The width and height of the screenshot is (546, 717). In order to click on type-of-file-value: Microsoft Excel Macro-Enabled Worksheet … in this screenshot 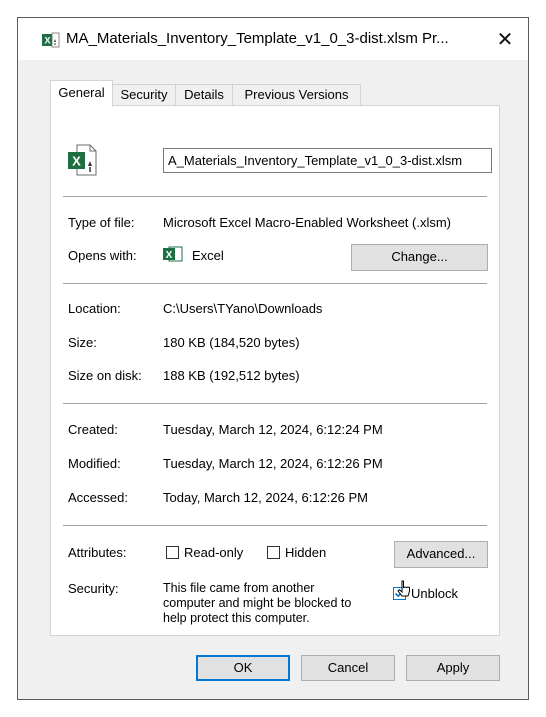, I will do `click(307, 222)`.